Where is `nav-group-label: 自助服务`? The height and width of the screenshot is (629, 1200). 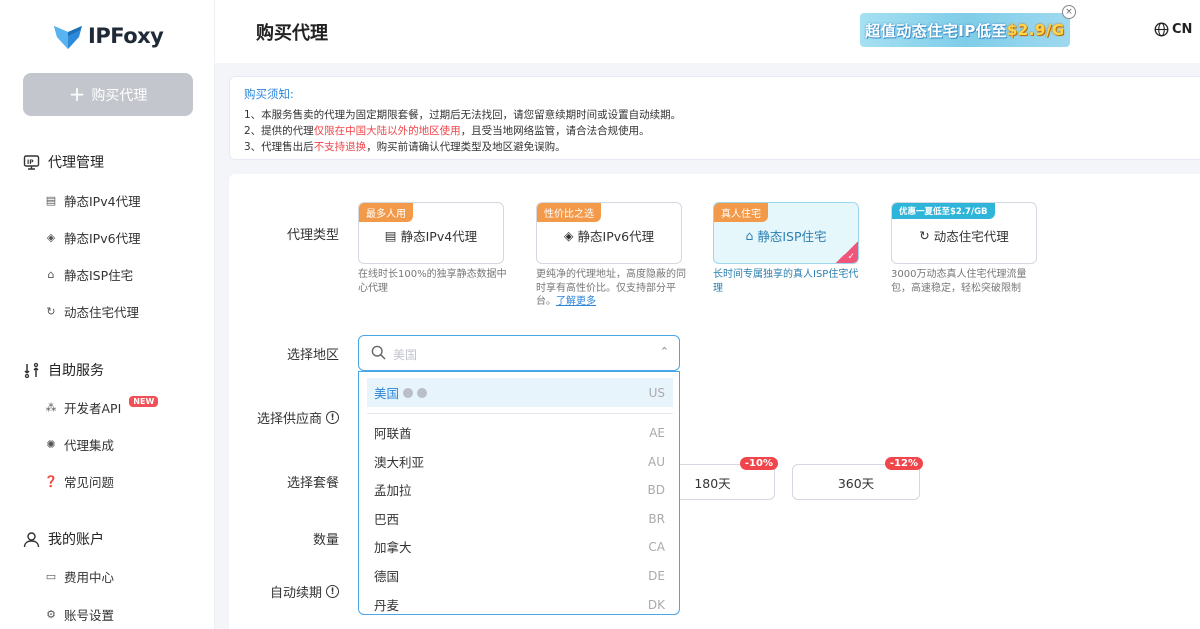
nav-group-label: 自助服务 is located at coordinates (76, 371).